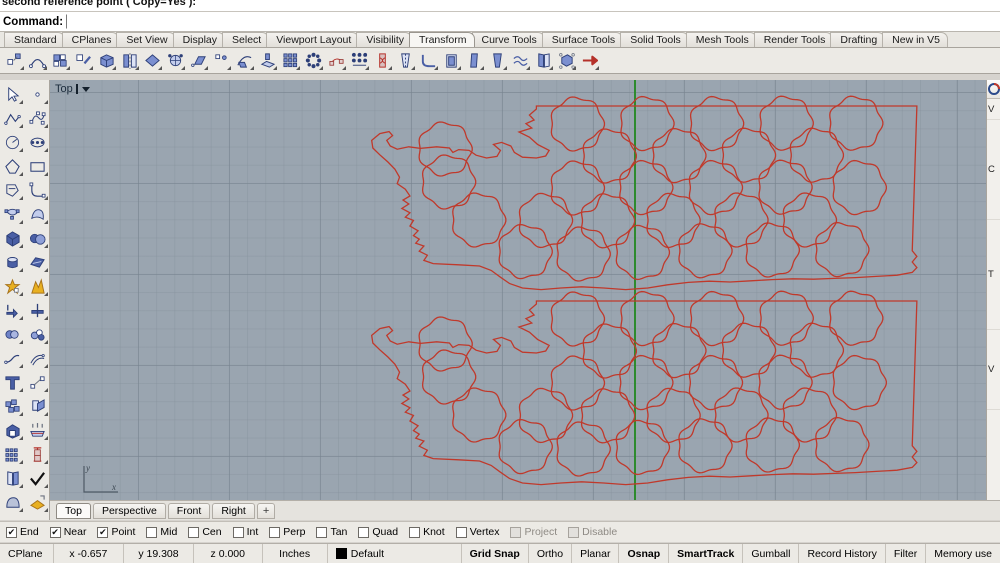  I want to click on surface-sweep-button, so click(37, 214).